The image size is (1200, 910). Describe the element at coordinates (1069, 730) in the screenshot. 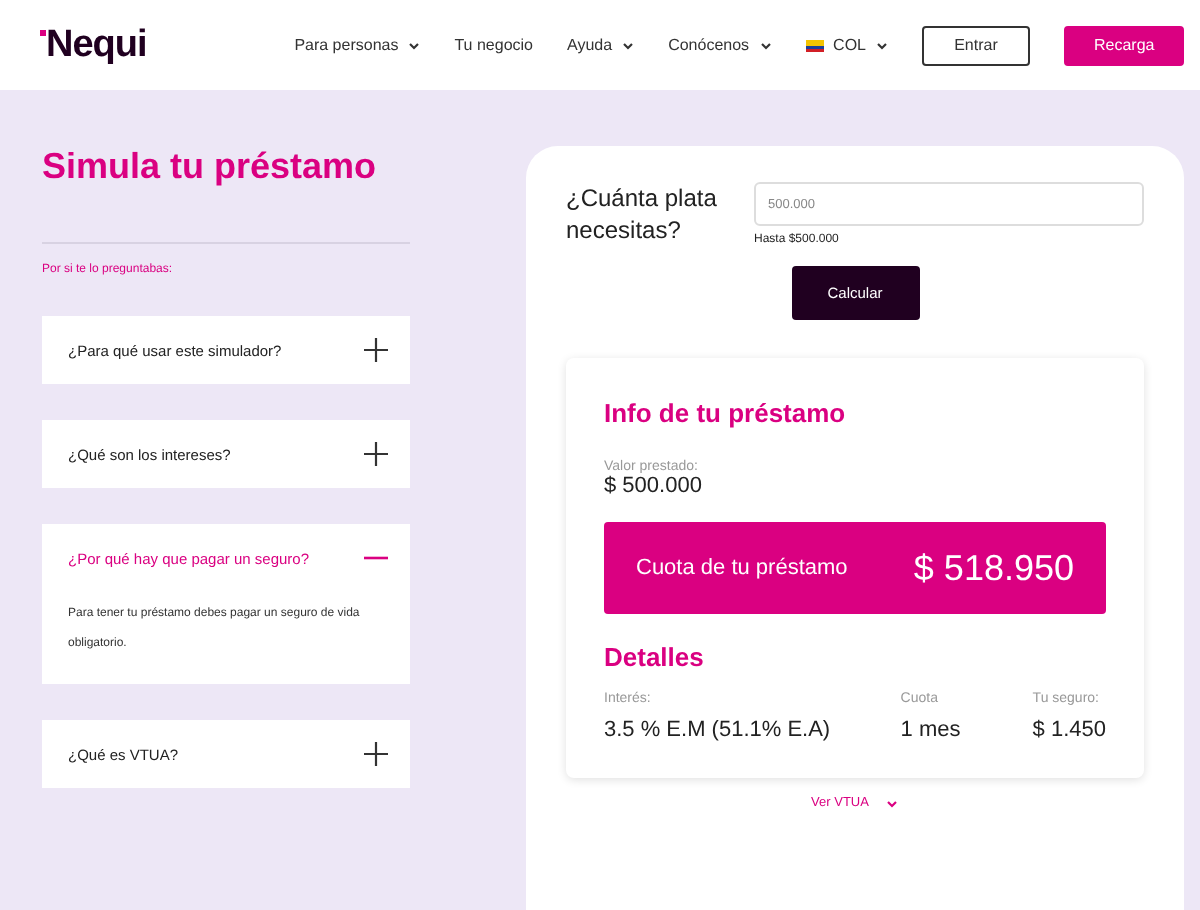

I see `detail-value: $ 1.450` at that location.